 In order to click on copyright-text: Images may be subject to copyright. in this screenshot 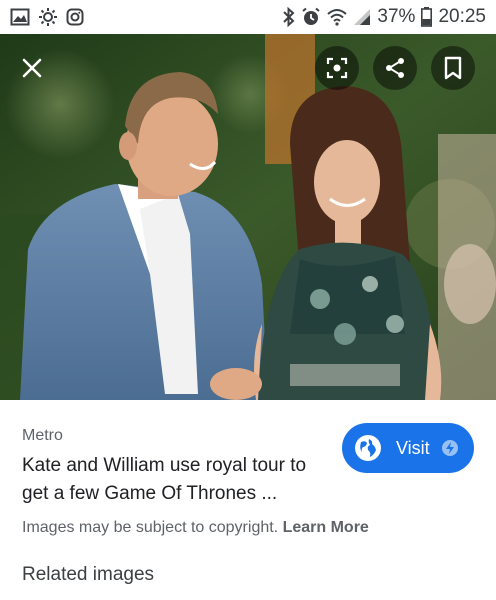, I will do `click(152, 527)`.